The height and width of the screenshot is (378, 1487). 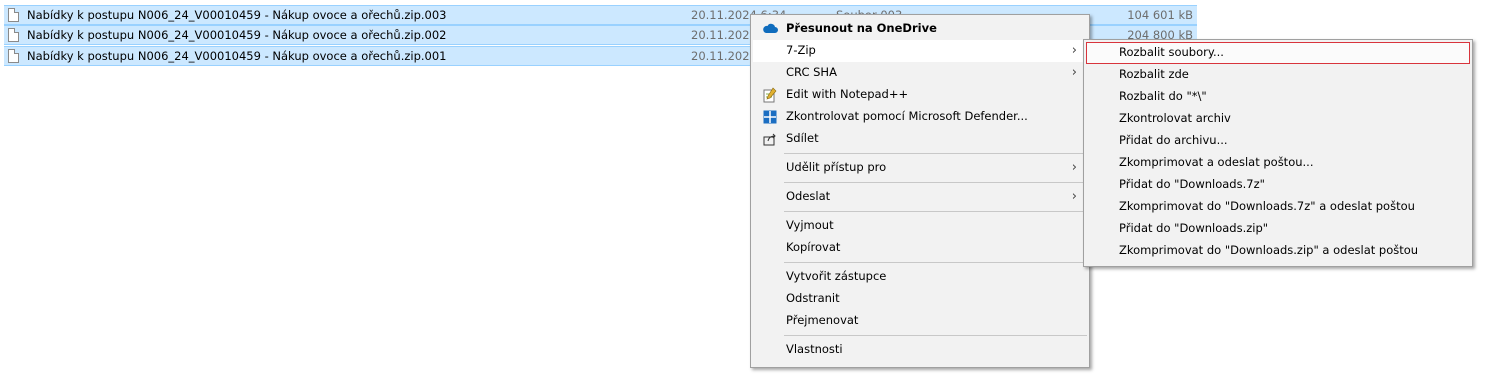 I want to click on menu-item-properties: Vlastnosti, so click(x=920, y=350).